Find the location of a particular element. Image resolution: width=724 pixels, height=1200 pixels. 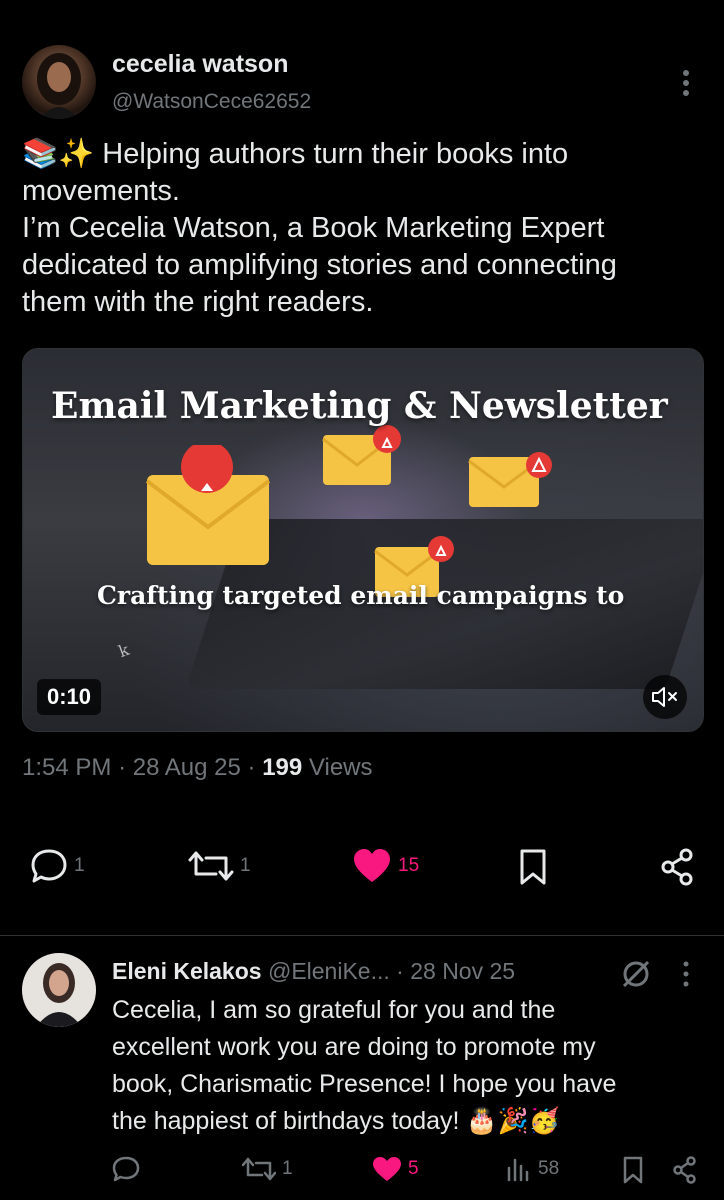

reply-like-button: 5 is located at coordinates (395, 1169).